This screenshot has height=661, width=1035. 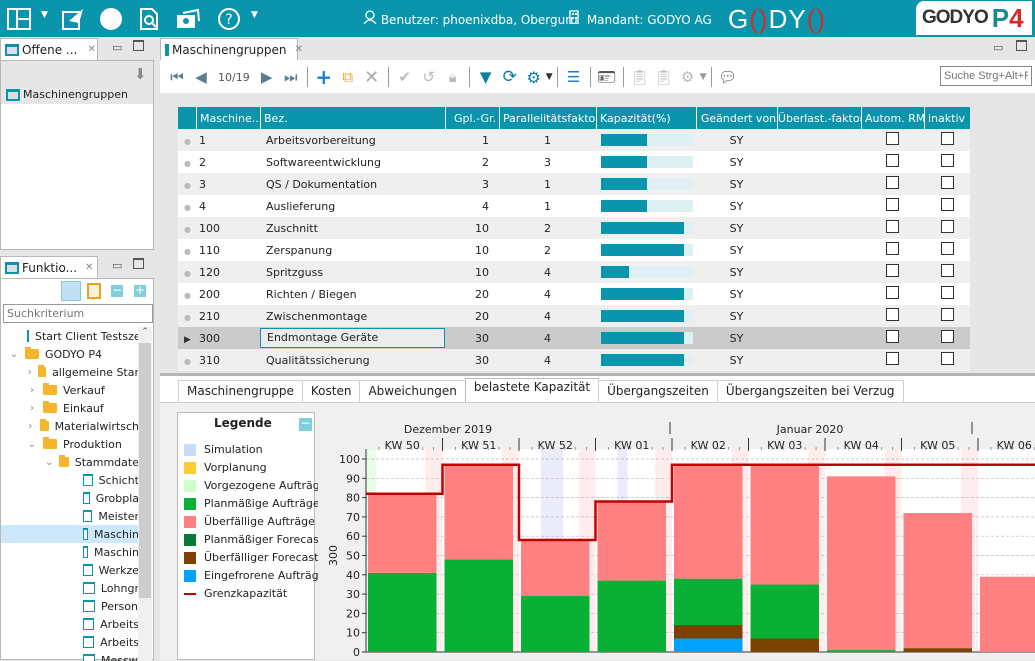 What do you see at coordinates (94, 291) in the screenshot?
I see `notes-icon` at bounding box center [94, 291].